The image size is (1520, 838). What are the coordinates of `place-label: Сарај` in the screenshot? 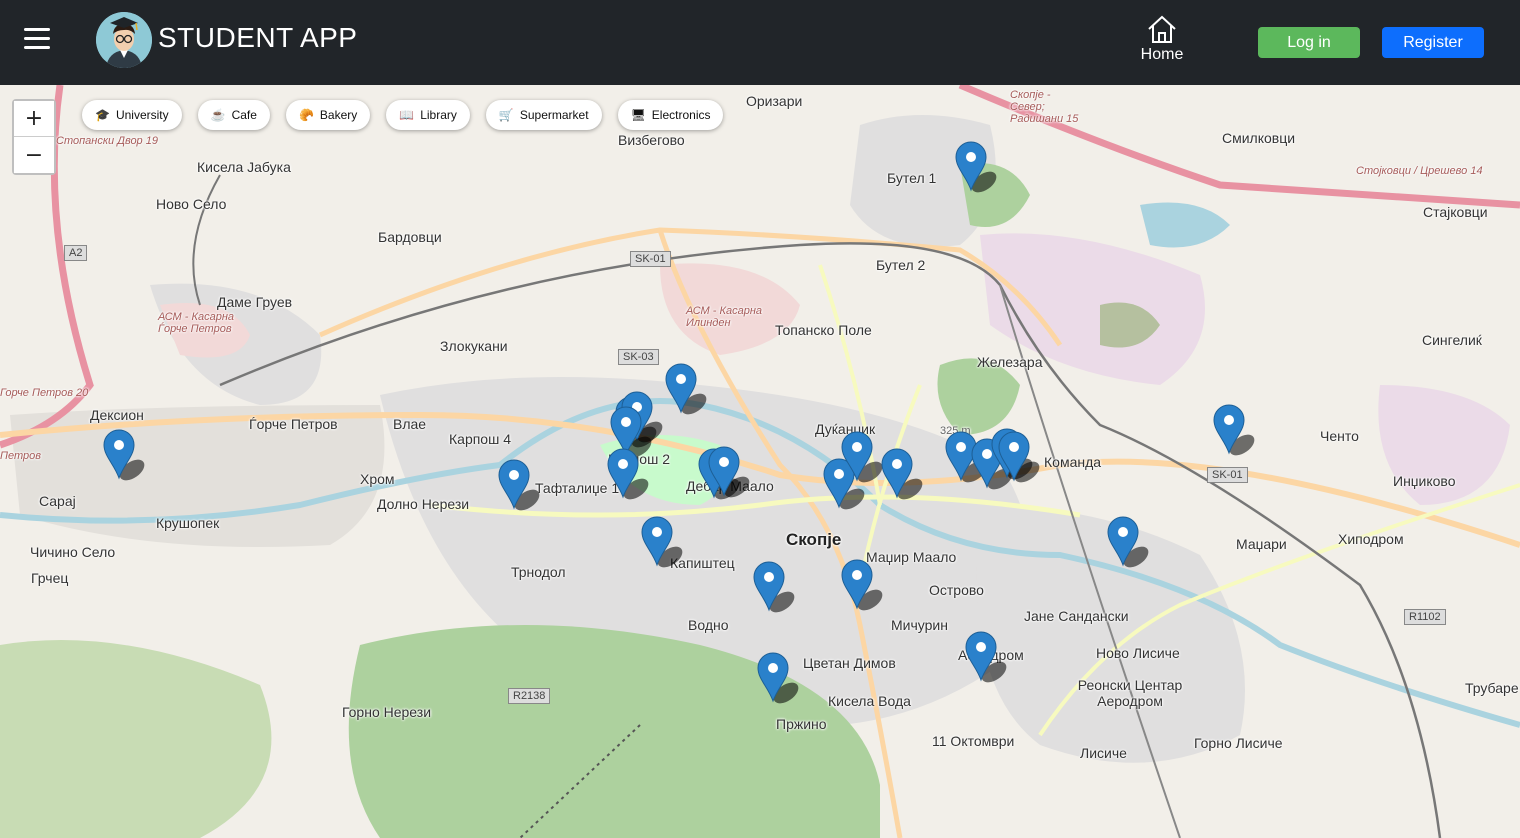 It's located at (57, 501).